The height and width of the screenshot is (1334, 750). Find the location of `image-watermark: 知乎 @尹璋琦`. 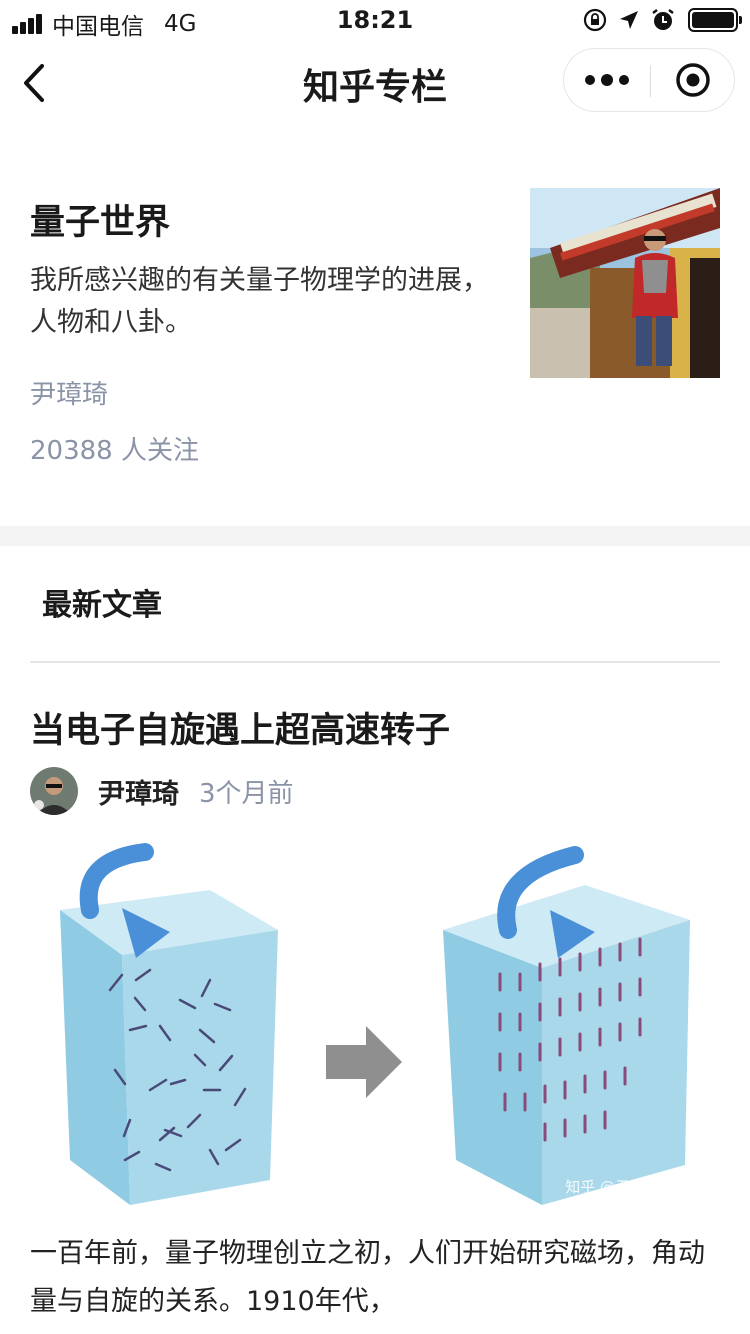

image-watermark: 知乎 @尹璋琦 is located at coordinates (612, 1187).